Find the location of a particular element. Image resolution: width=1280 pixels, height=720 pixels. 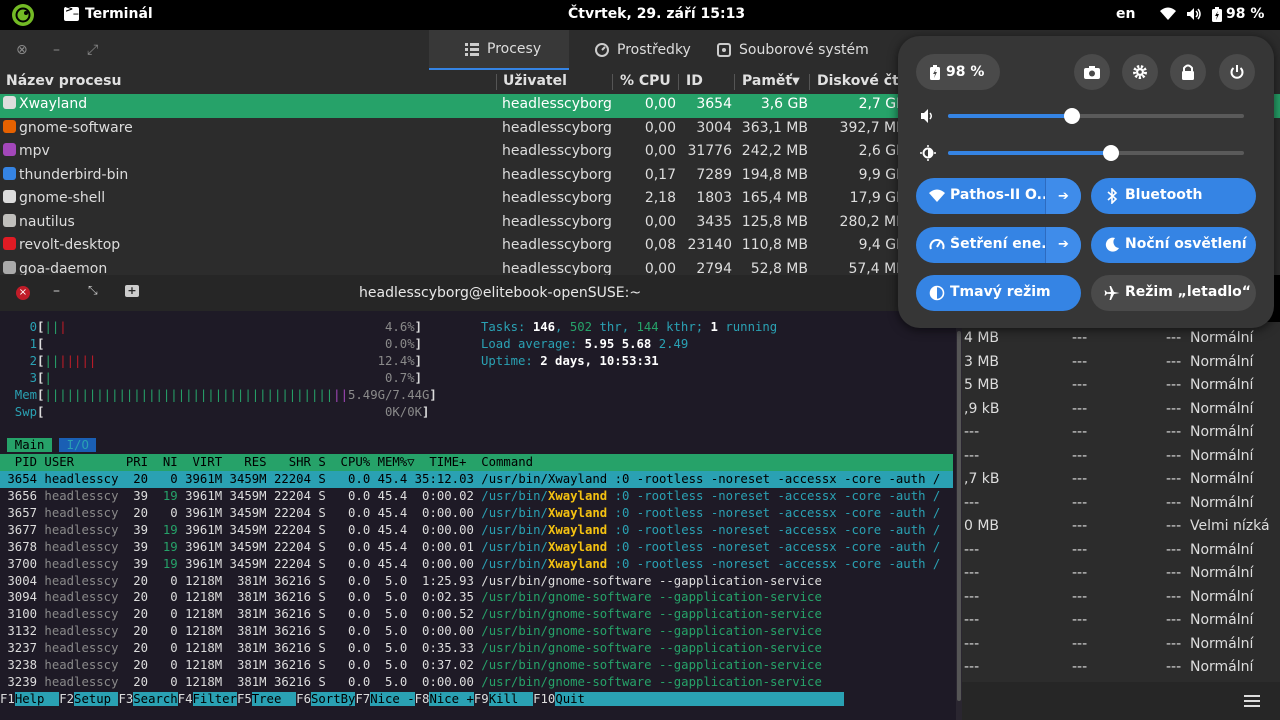

terminal-scrollbar is located at coordinates (959, 515).